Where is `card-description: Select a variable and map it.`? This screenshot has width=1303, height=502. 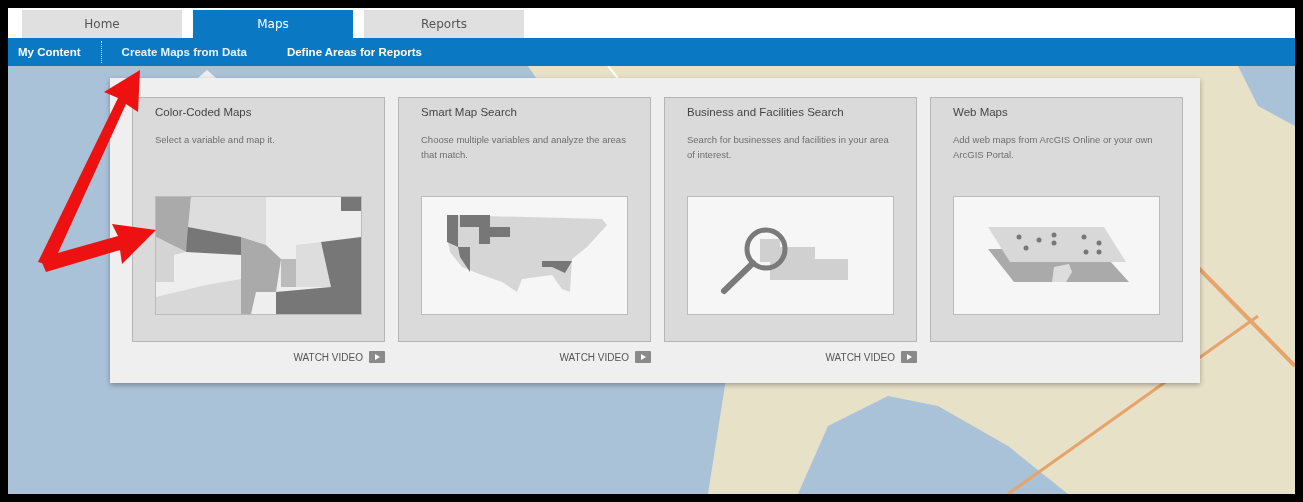 card-description: Select a variable and map it. is located at coordinates (215, 140).